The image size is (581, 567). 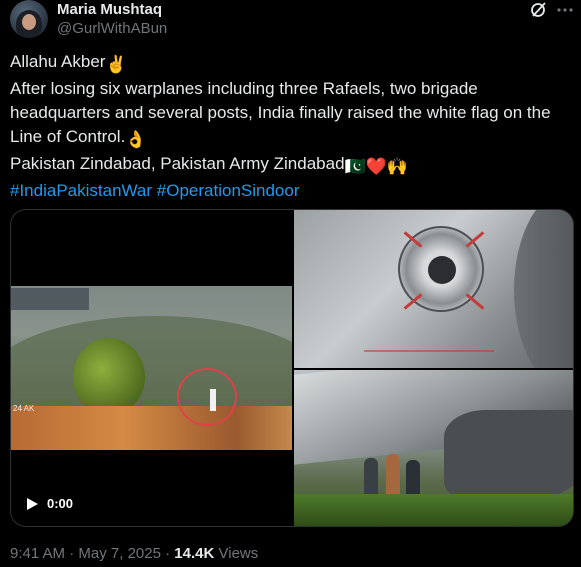 I want to click on tweet-hashtags: #IndiaPakistanWar #OperationSindoor, so click(x=292, y=191).